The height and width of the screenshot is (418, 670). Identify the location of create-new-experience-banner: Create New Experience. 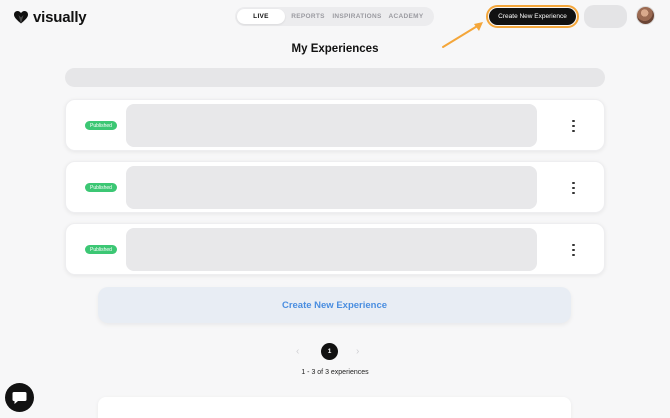
(334, 305).